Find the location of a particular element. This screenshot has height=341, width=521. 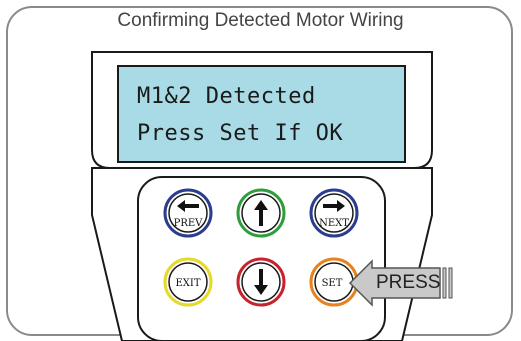

down-button is located at coordinates (261, 282).